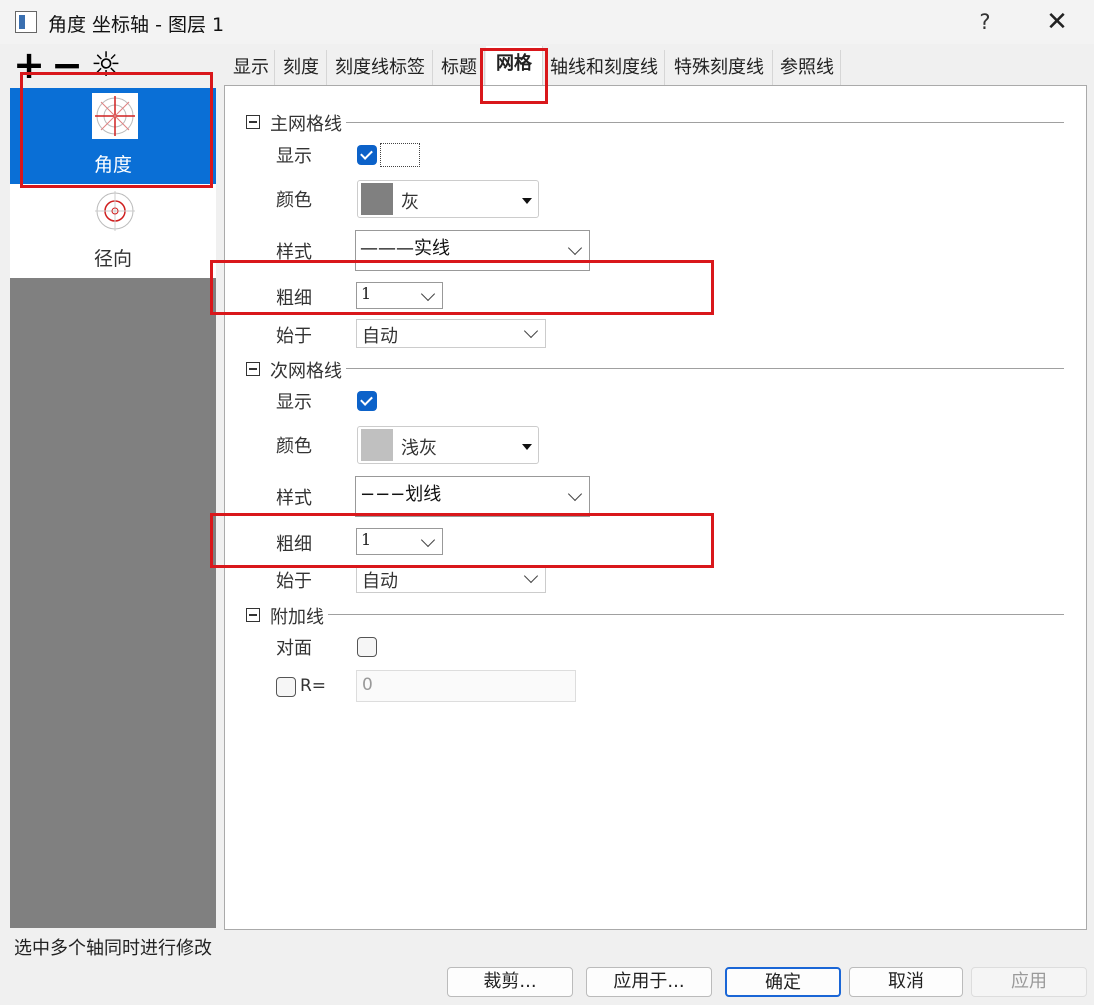 The width and height of the screenshot is (1094, 1005). Describe the element at coordinates (294, 156) in the screenshot. I see `major-show-label: 显示` at that location.